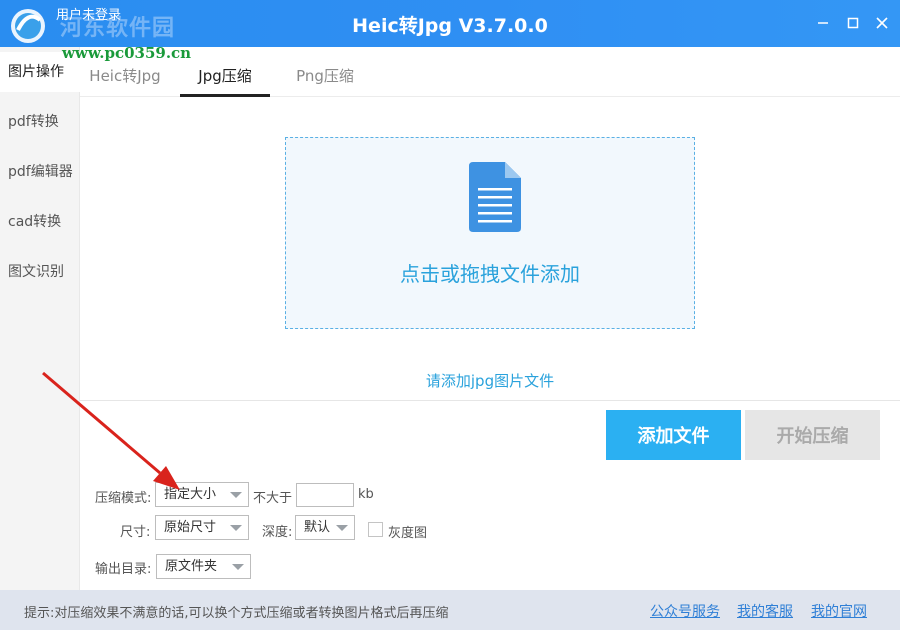 This screenshot has height=630, width=900. What do you see at coordinates (812, 435) in the screenshot?
I see `start-compress-button: 开始压缩` at bounding box center [812, 435].